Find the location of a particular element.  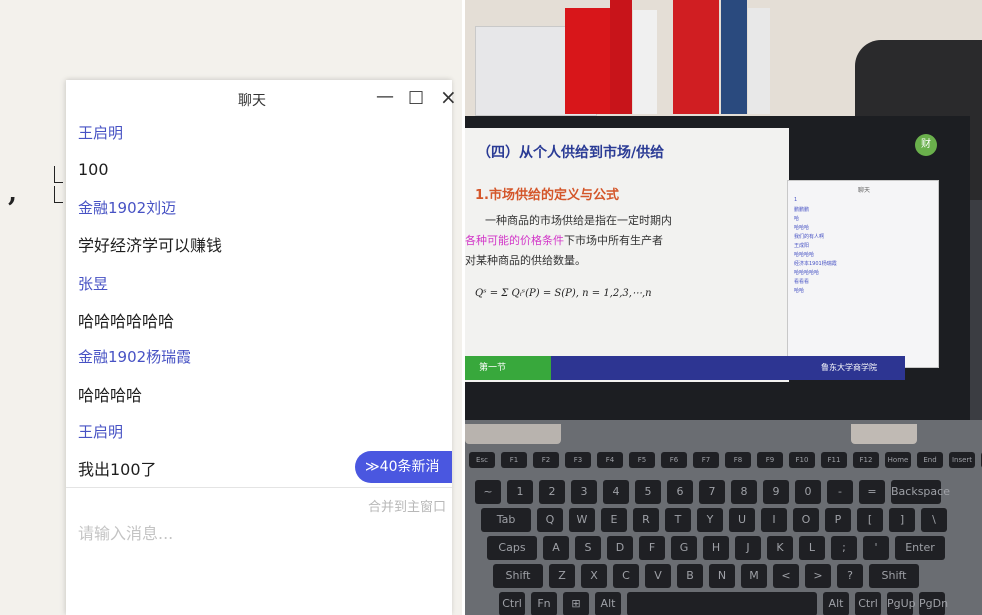

keyboard-key: C is located at coordinates (626, 576).